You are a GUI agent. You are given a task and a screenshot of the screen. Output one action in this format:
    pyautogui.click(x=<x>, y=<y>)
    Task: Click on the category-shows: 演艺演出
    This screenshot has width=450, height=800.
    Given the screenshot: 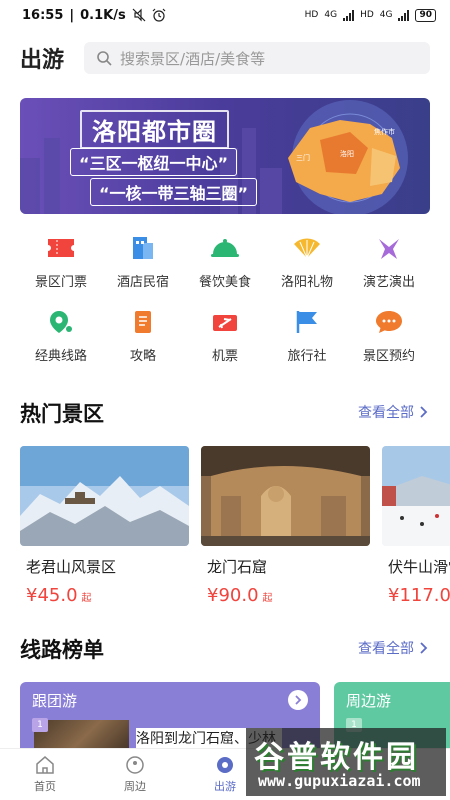 What is the action you would take?
    pyautogui.click(x=389, y=262)
    